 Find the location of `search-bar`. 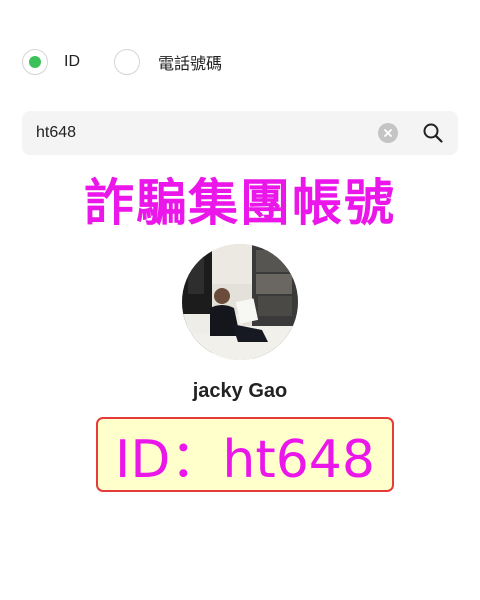

search-bar is located at coordinates (240, 133).